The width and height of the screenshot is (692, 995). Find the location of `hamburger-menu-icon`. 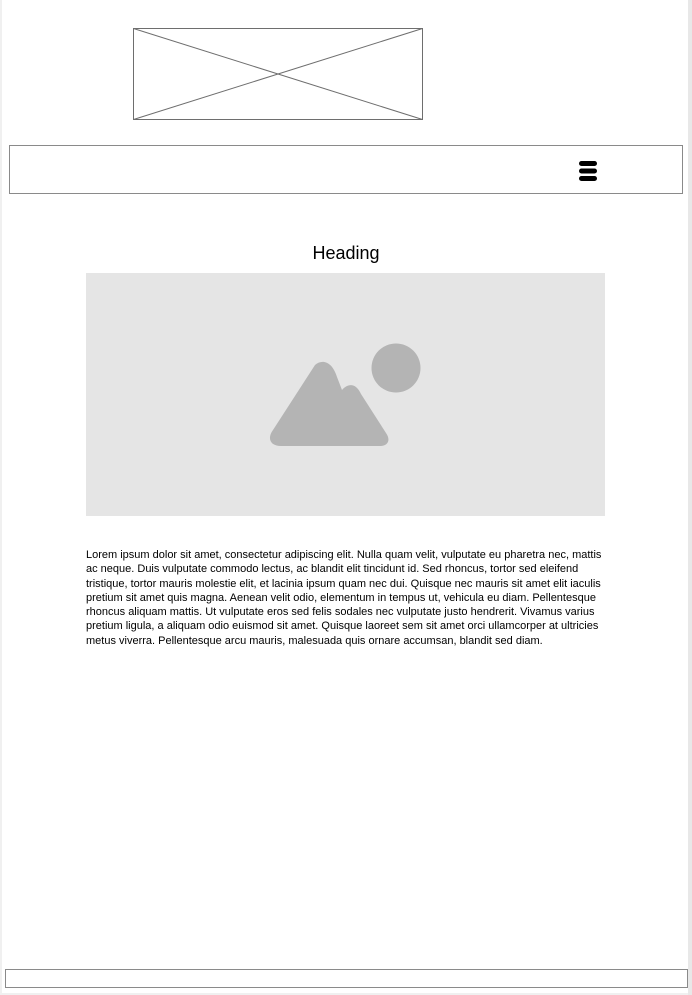

hamburger-menu-icon is located at coordinates (588, 171).